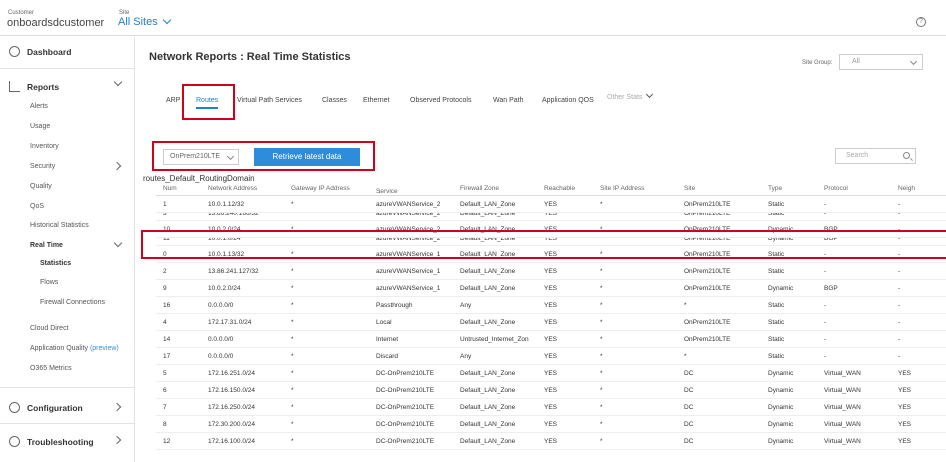  Describe the element at coordinates (201, 157) in the screenshot. I see `device-select: OnPrem210LTE` at that location.